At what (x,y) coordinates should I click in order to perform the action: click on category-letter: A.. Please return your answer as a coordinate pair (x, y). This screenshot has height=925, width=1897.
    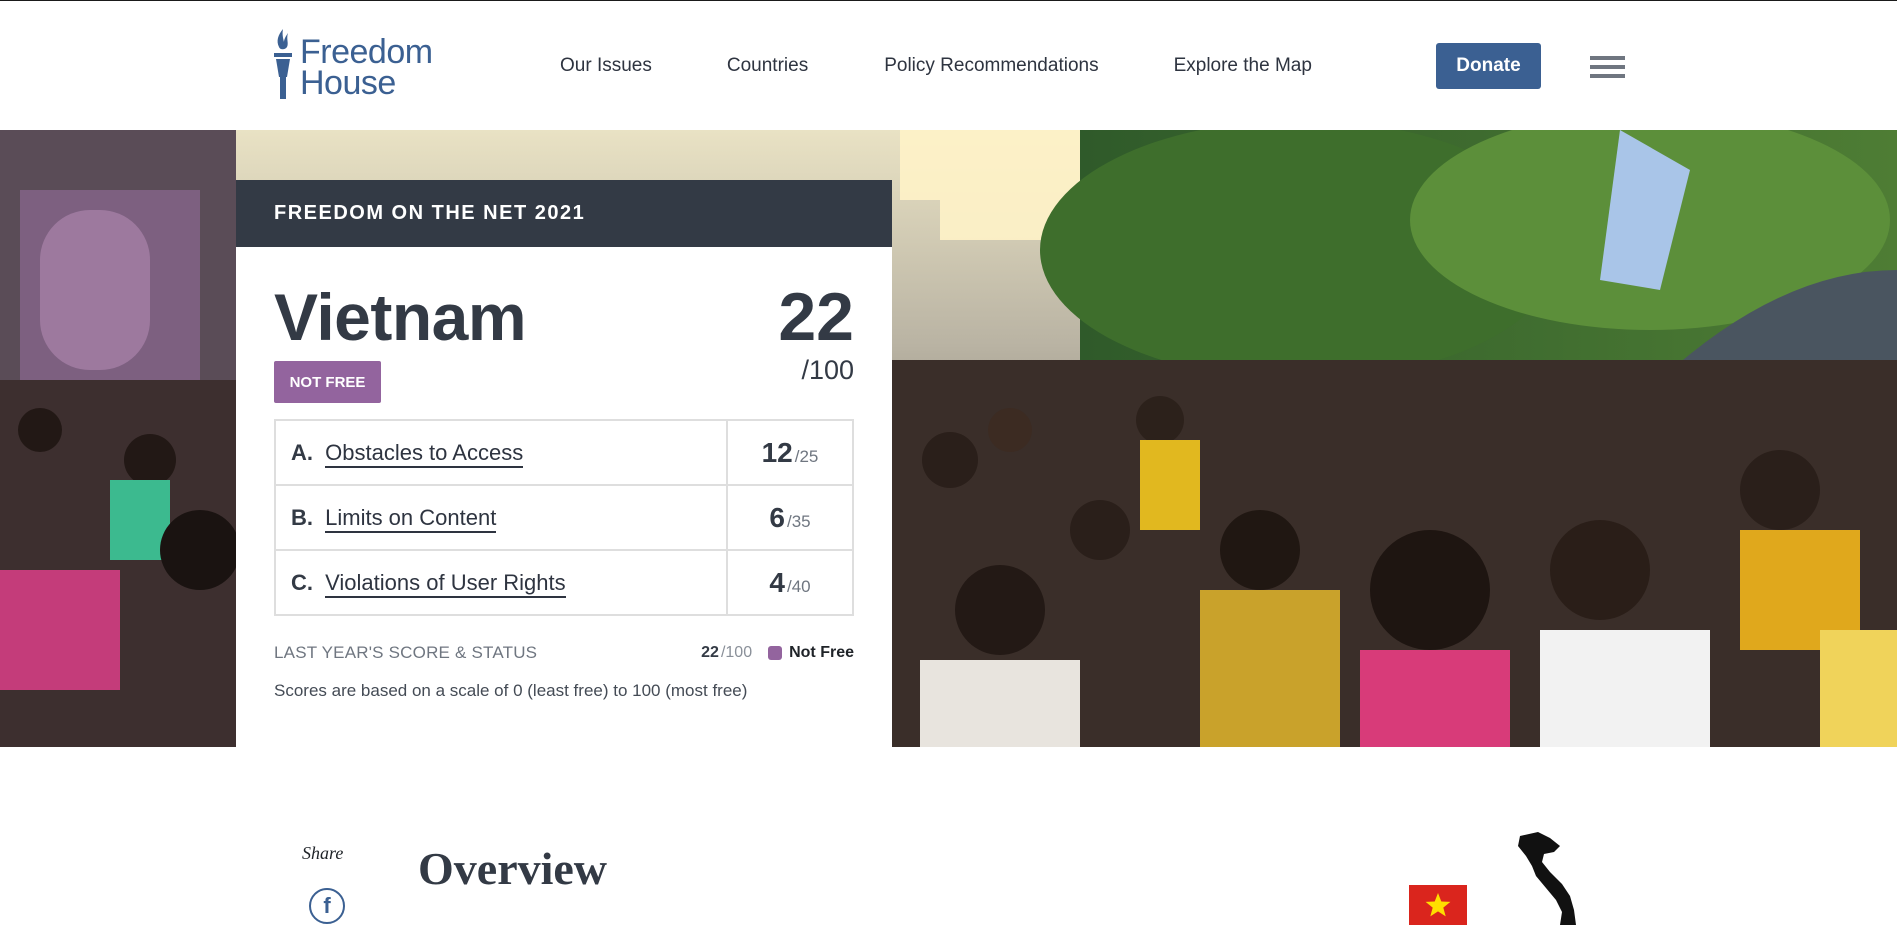
    Looking at the image, I should click on (302, 452).